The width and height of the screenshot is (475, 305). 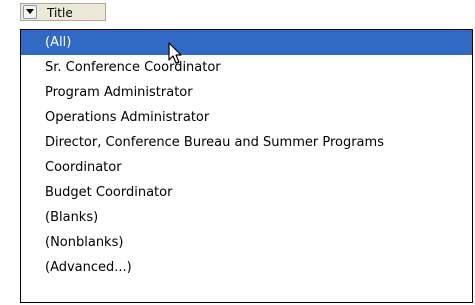 I want to click on filter-option-operations-administrator: Operations Administrator, so click(x=246, y=117).